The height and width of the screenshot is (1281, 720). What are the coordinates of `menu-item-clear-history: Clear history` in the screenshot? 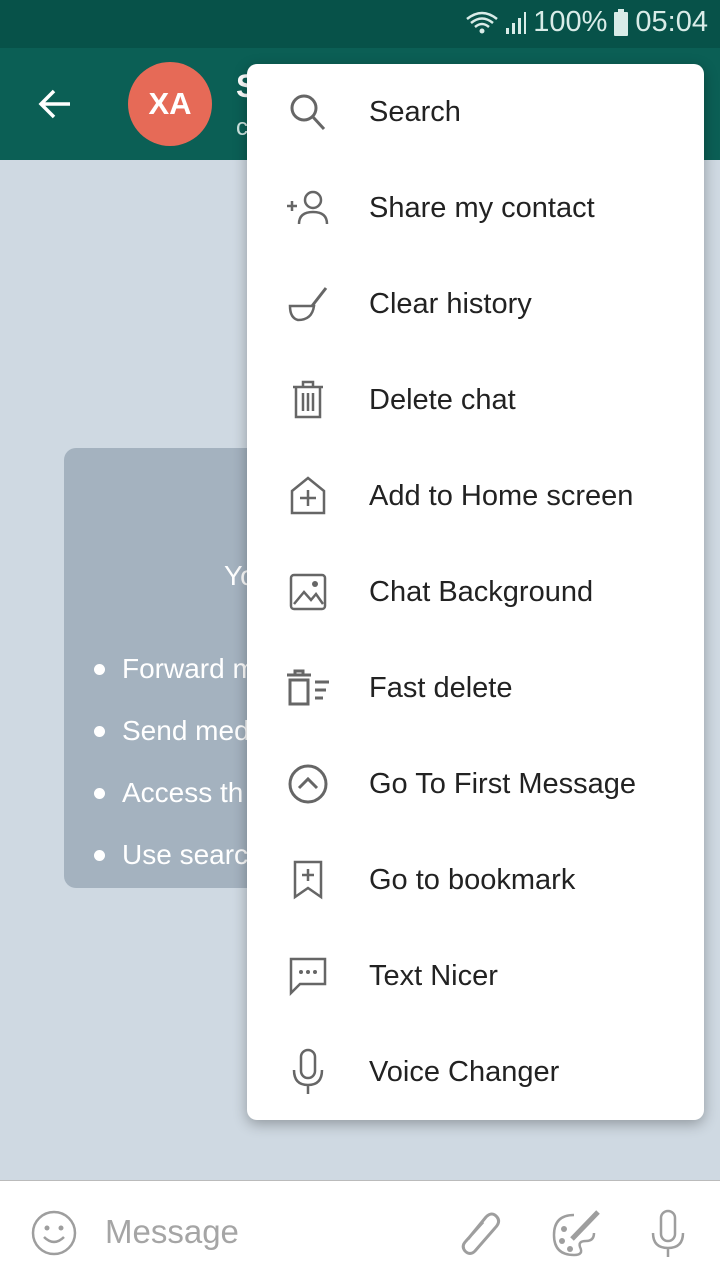 It's located at (475, 304).